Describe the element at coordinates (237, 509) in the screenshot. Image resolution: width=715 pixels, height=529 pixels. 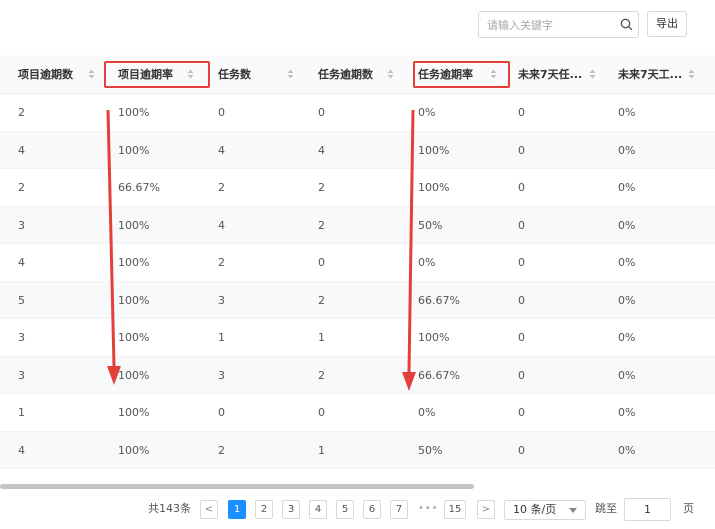
I see `page-button-1: 1` at that location.